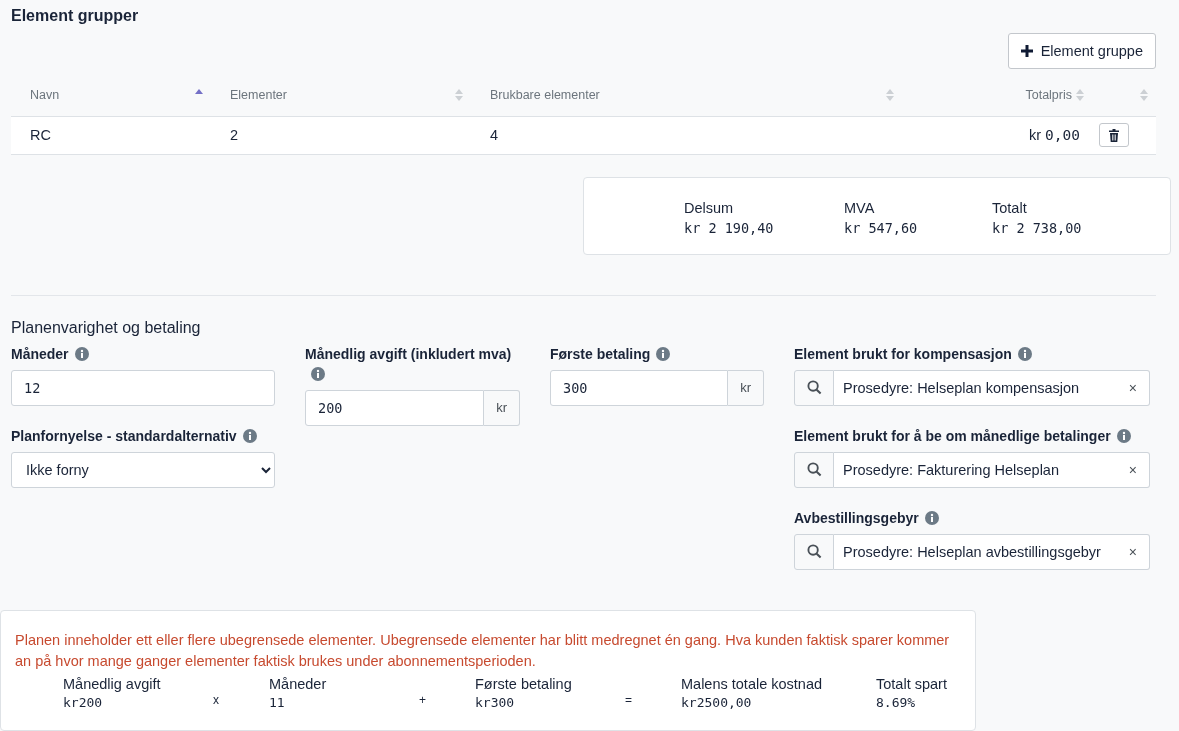  Describe the element at coordinates (143, 435) in the screenshot. I see `field-label: Planfornyelse - standardalternativ` at that location.